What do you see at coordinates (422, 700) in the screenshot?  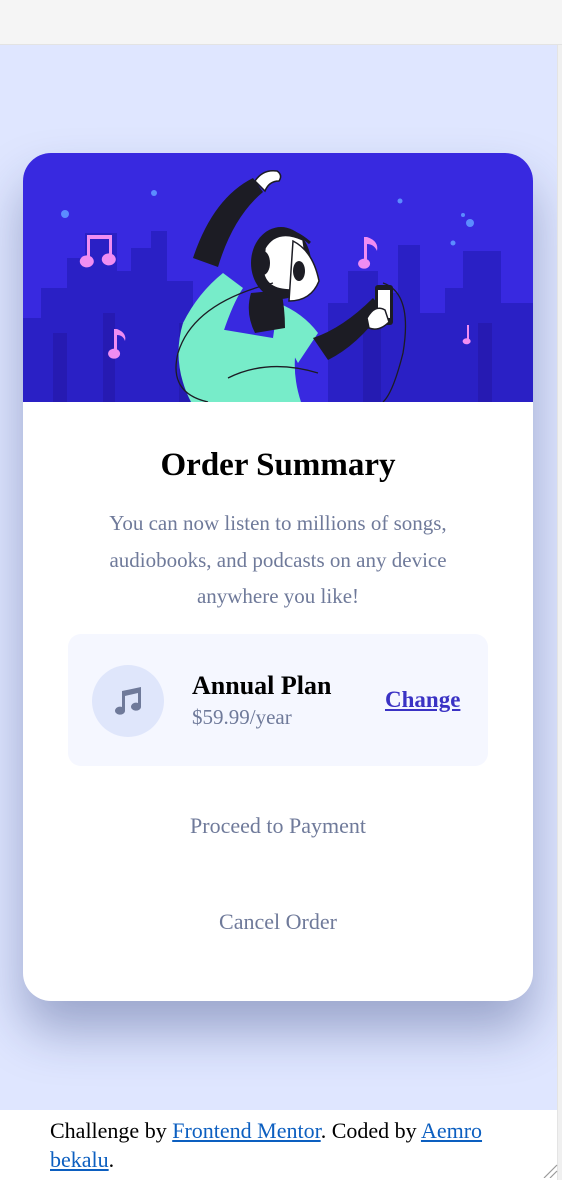 I see `change-plan-link: Change` at bounding box center [422, 700].